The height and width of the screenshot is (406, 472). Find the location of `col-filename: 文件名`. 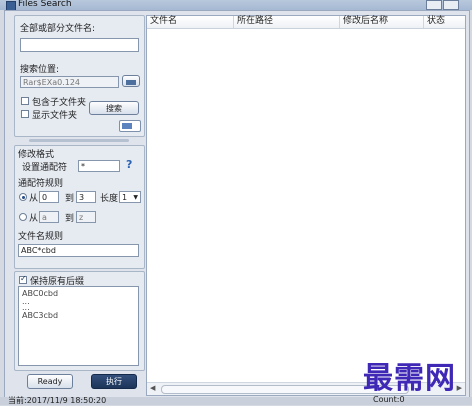

col-filename: 文件名 is located at coordinates (190, 22).